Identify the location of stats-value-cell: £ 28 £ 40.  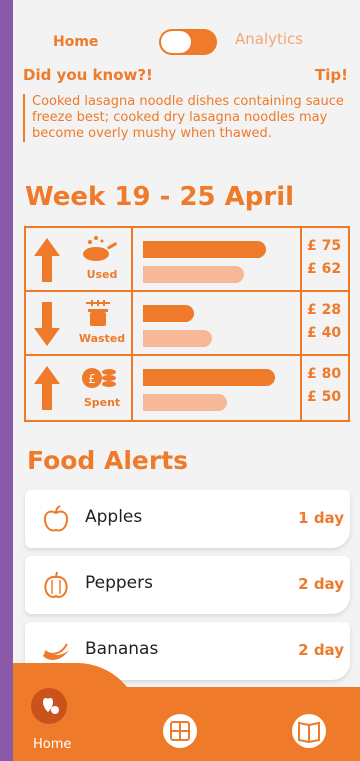
(324, 323).